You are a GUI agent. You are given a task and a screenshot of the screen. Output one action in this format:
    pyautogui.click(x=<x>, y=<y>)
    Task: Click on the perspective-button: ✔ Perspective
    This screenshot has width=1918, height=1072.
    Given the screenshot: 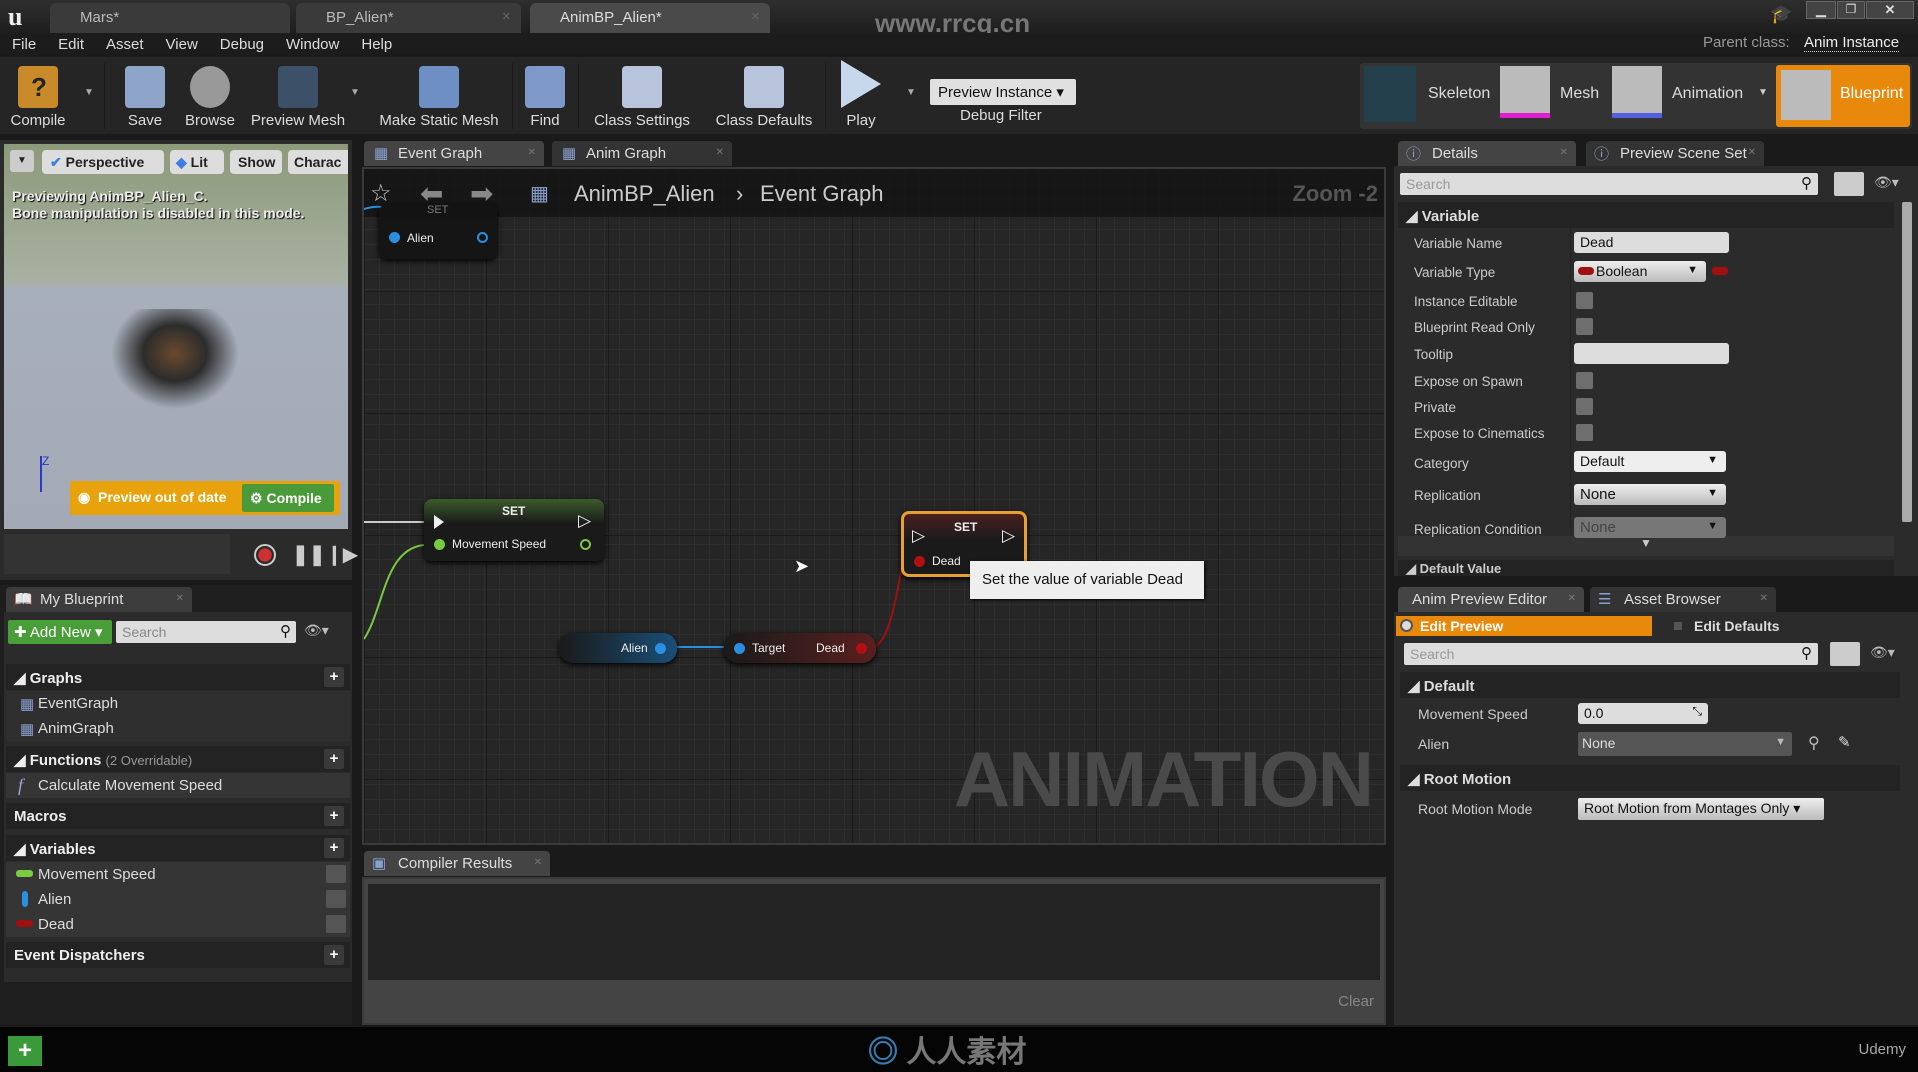 What is the action you would take?
    pyautogui.click(x=103, y=162)
    